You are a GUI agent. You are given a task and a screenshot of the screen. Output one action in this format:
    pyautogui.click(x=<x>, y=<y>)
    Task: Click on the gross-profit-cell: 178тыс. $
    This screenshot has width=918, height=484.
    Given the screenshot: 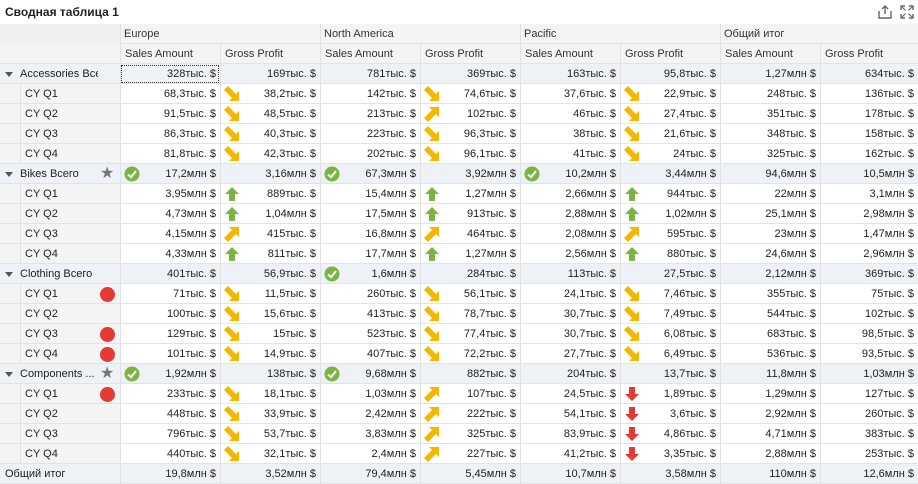 What is the action you would take?
    pyautogui.click(x=869, y=114)
    